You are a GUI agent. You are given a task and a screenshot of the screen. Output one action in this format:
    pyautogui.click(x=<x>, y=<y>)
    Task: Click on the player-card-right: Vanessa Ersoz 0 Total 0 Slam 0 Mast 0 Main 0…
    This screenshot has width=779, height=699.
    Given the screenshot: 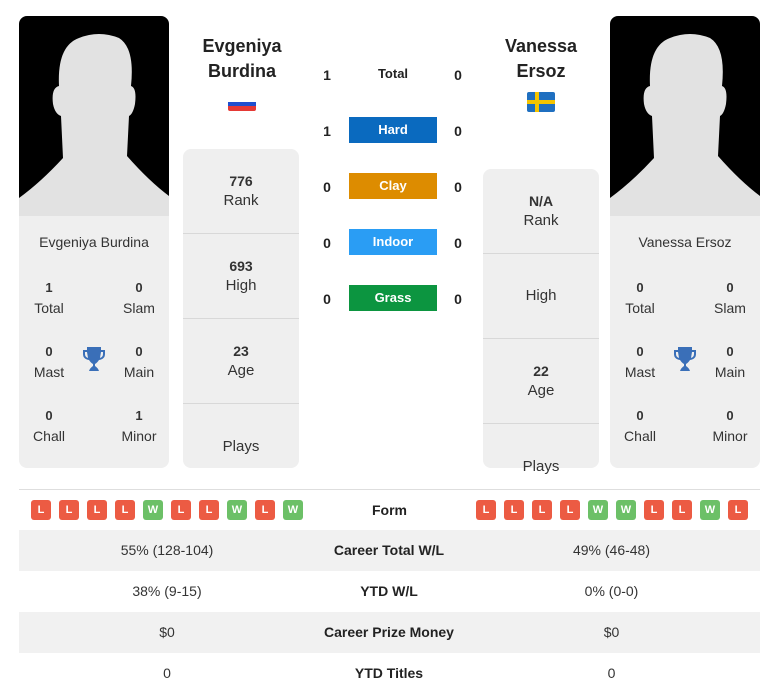 What is the action you would take?
    pyautogui.click(x=685, y=342)
    